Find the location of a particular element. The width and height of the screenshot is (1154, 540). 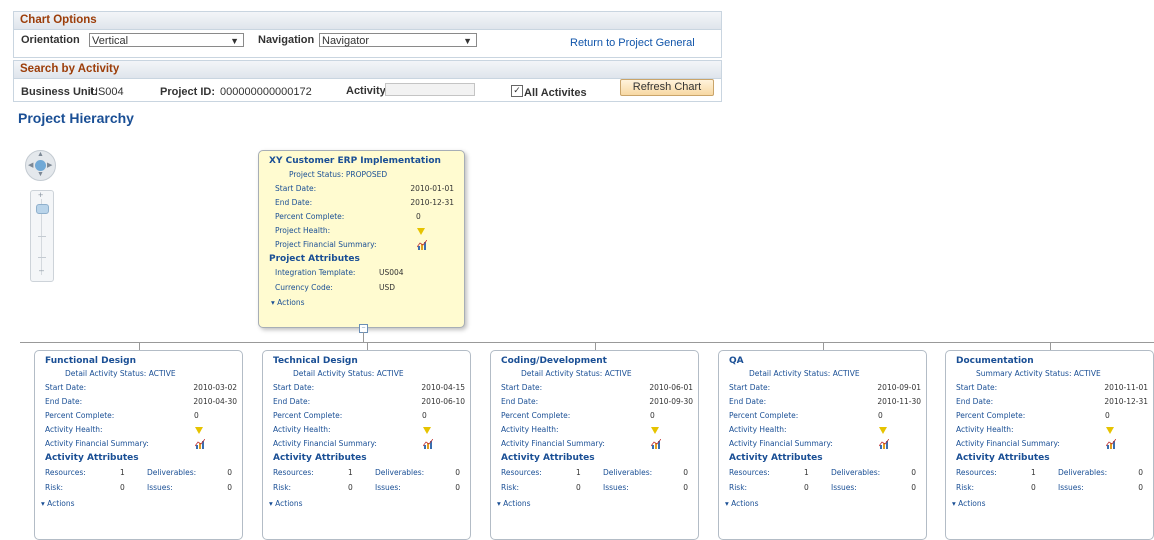

page-title: Project Hierarchy is located at coordinates (76, 118).